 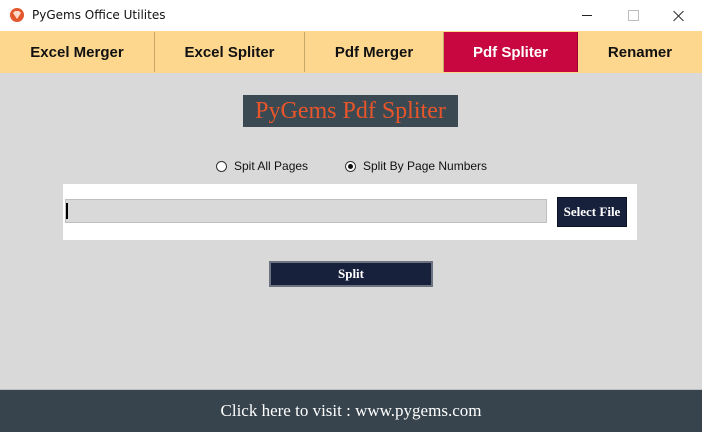 I want to click on split-button: Split, so click(x=351, y=274).